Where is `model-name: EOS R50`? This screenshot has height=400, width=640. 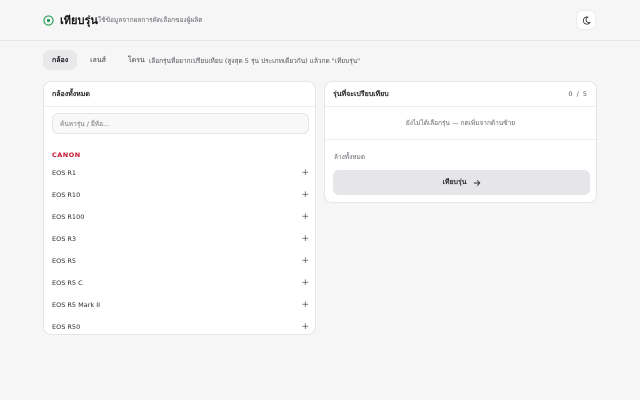 model-name: EOS R50 is located at coordinates (66, 327).